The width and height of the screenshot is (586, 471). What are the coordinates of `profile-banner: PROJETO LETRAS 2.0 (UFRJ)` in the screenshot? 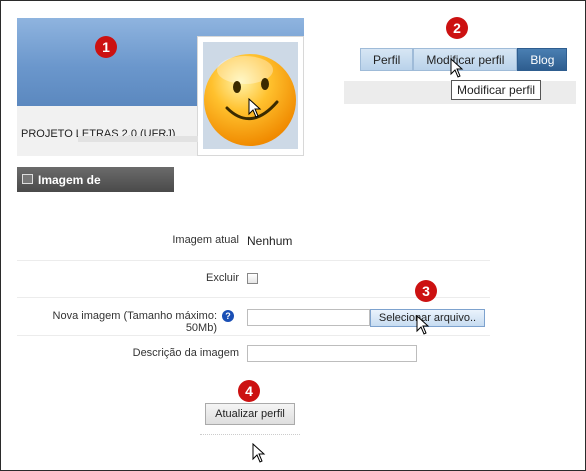 It's located at (160, 87).